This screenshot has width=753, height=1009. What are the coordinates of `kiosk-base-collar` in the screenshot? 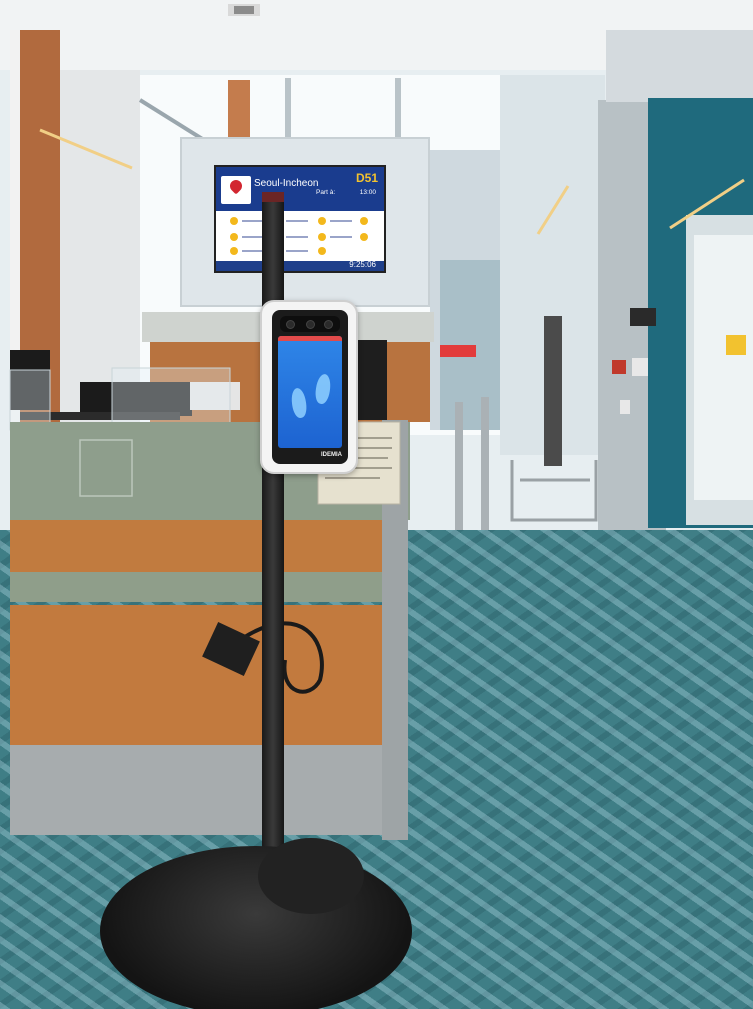 It's located at (311, 876).